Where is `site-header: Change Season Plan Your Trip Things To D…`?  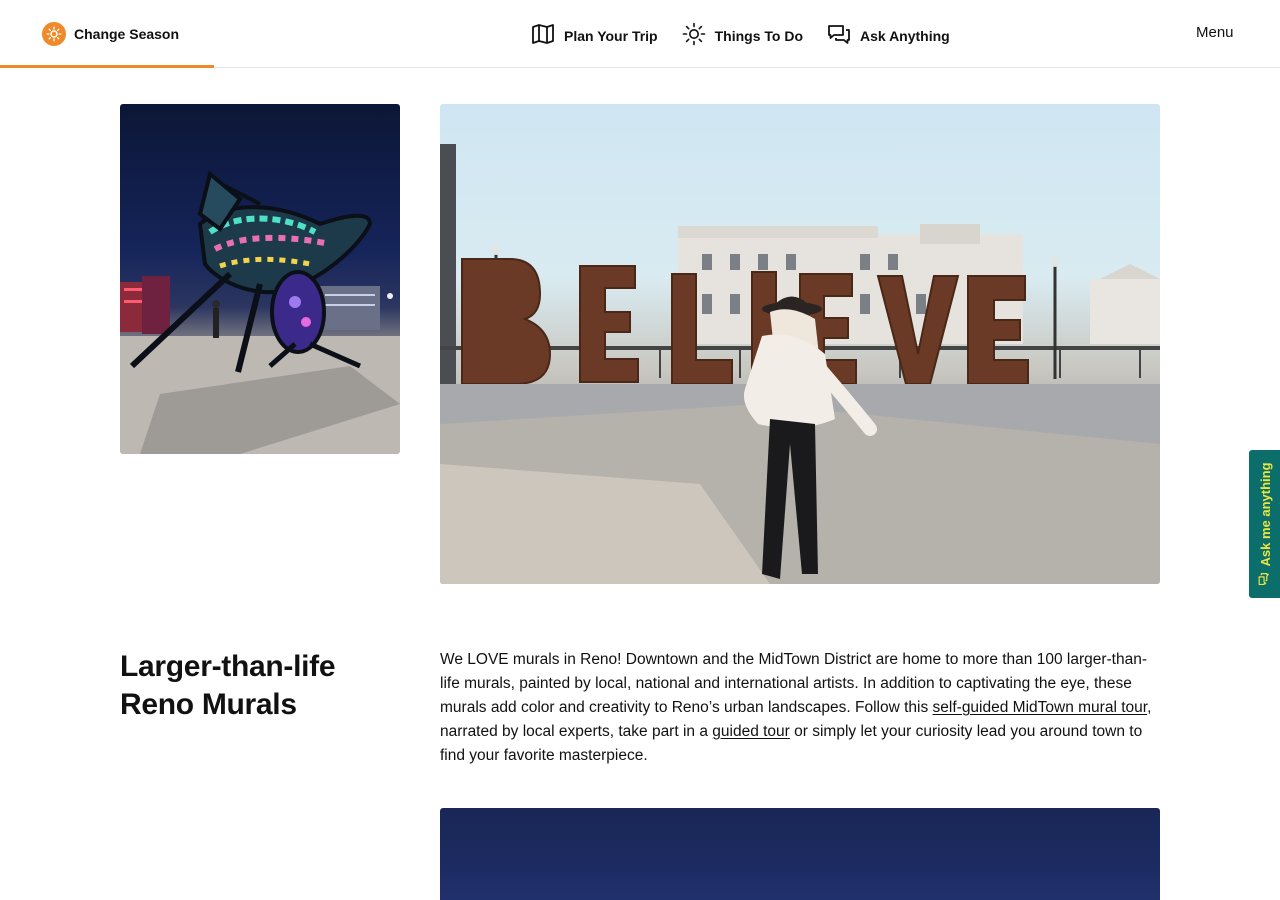 site-header: Change Season Plan Your Trip Things To D… is located at coordinates (640, 34).